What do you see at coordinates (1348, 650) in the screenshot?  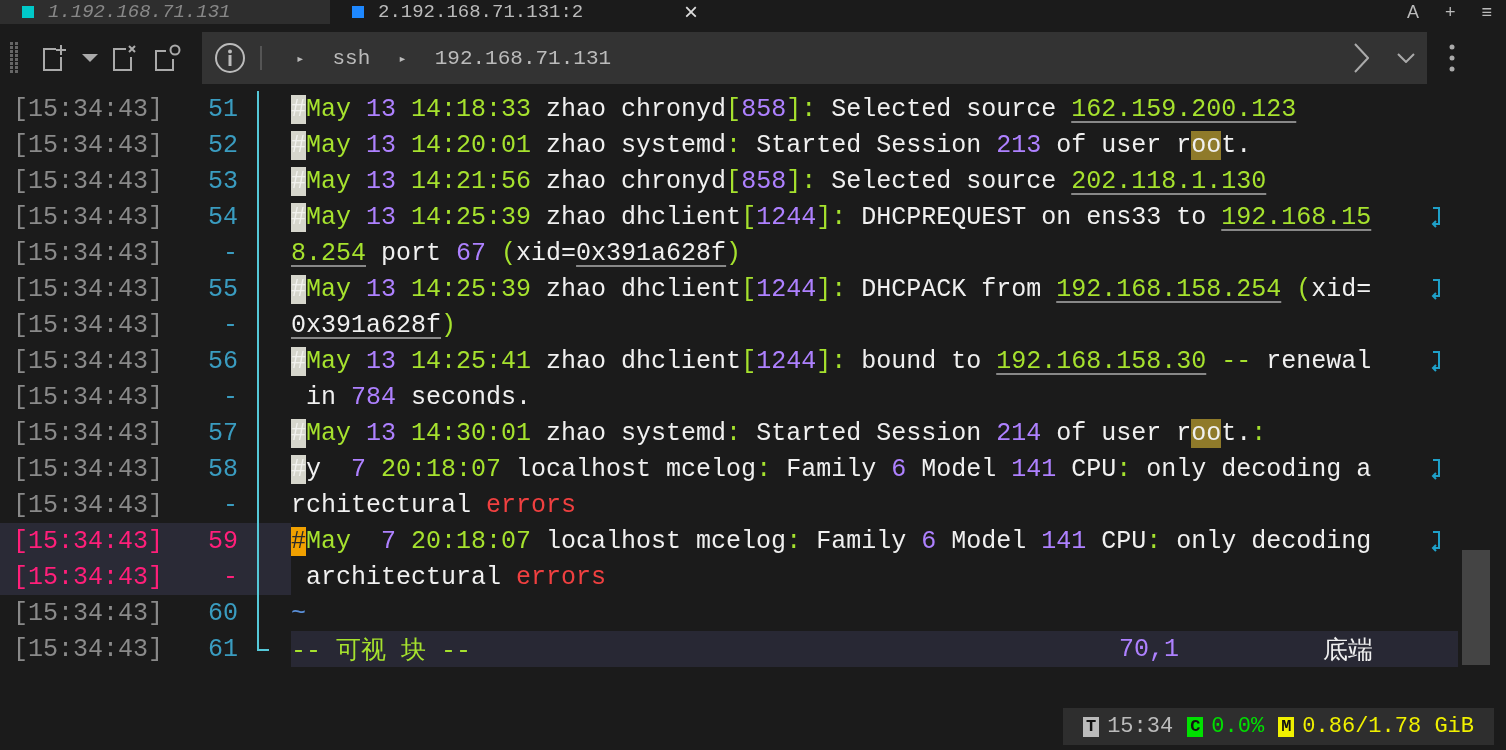 I see `scroll-position: 底端` at bounding box center [1348, 650].